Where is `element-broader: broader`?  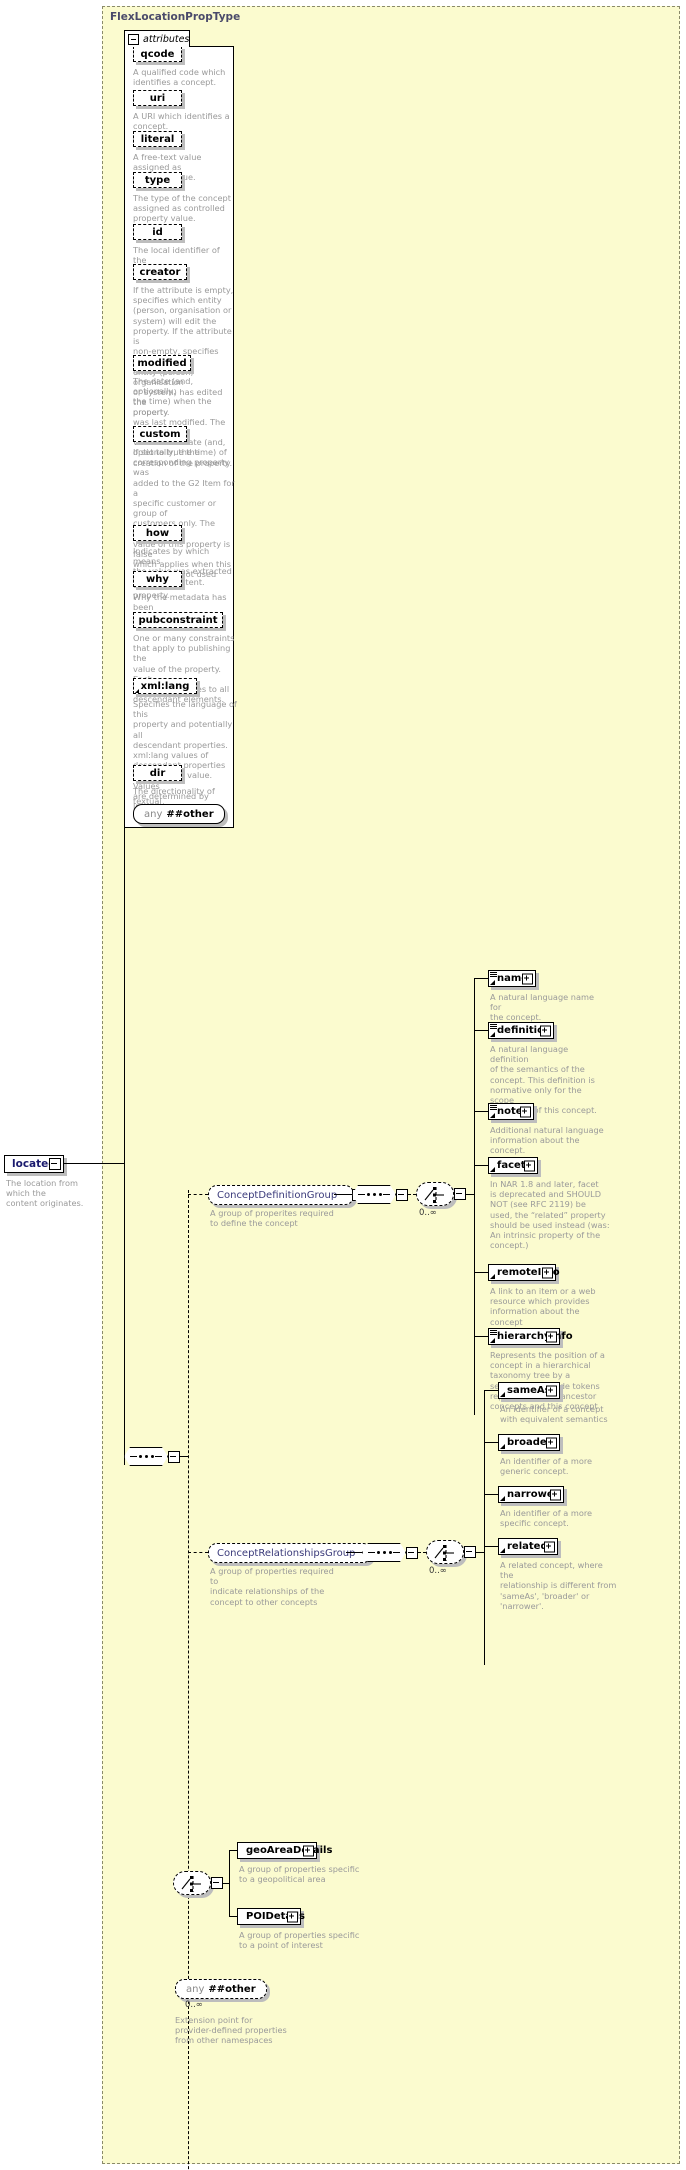
element-broader: broader is located at coordinates (529, 1442).